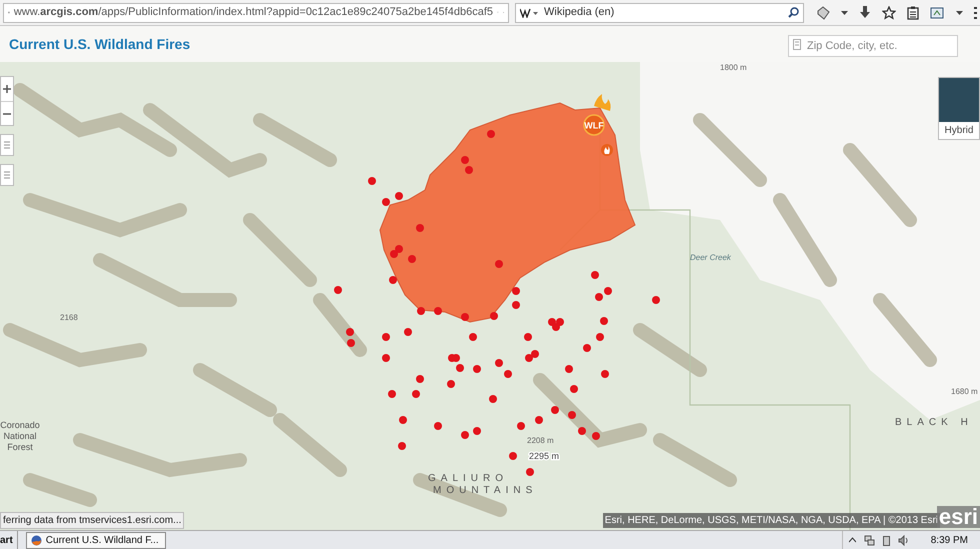 Image resolution: width=980 pixels, height=549 pixels. Describe the element at coordinates (865, 12) in the screenshot. I see `download-icon` at that location.